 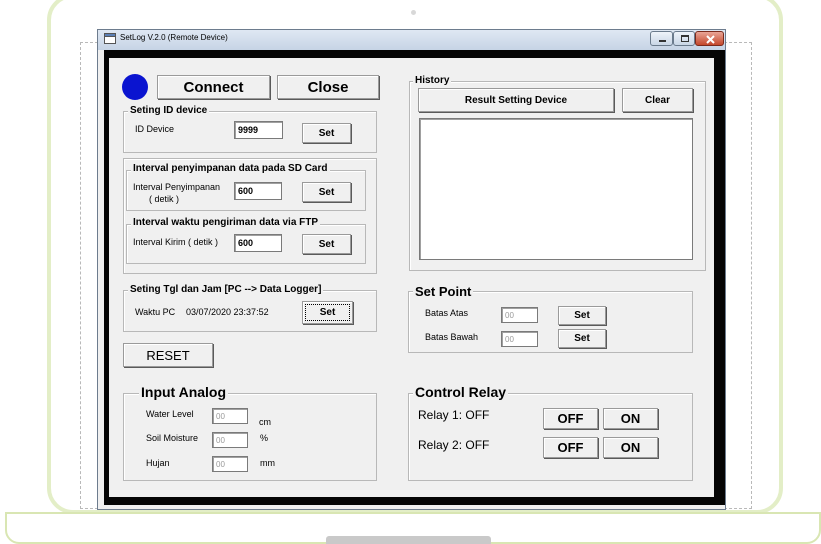 What do you see at coordinates (582, 338) in the screenshot?
I see `lower-limit-set-button: Set` at bounding box center [582, 338].